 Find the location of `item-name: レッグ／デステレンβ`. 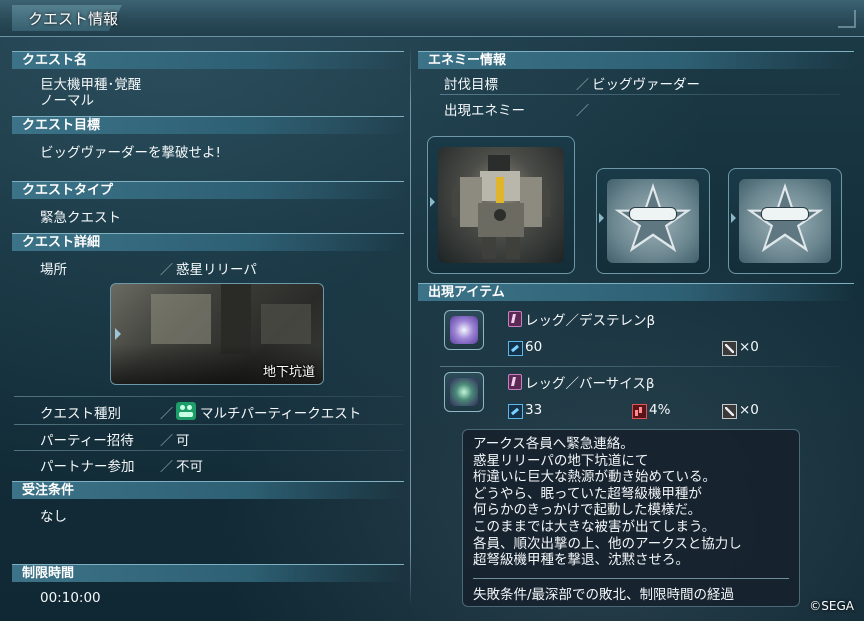

item-name: レッグ／デステレンβ is located at coordinates (590, 321).